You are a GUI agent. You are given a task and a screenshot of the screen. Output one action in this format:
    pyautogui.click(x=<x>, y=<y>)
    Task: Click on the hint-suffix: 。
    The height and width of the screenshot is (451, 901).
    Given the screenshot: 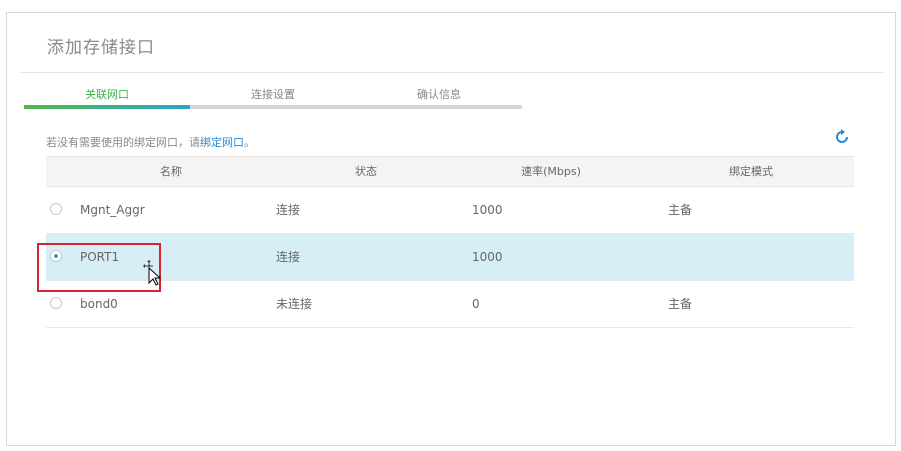 What is the action you would take?
    pyautogui.click(x=249, y=142)
    